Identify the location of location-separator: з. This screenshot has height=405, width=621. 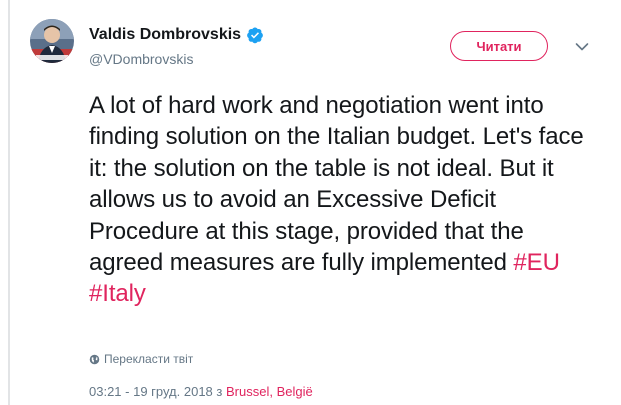
(219, 391).